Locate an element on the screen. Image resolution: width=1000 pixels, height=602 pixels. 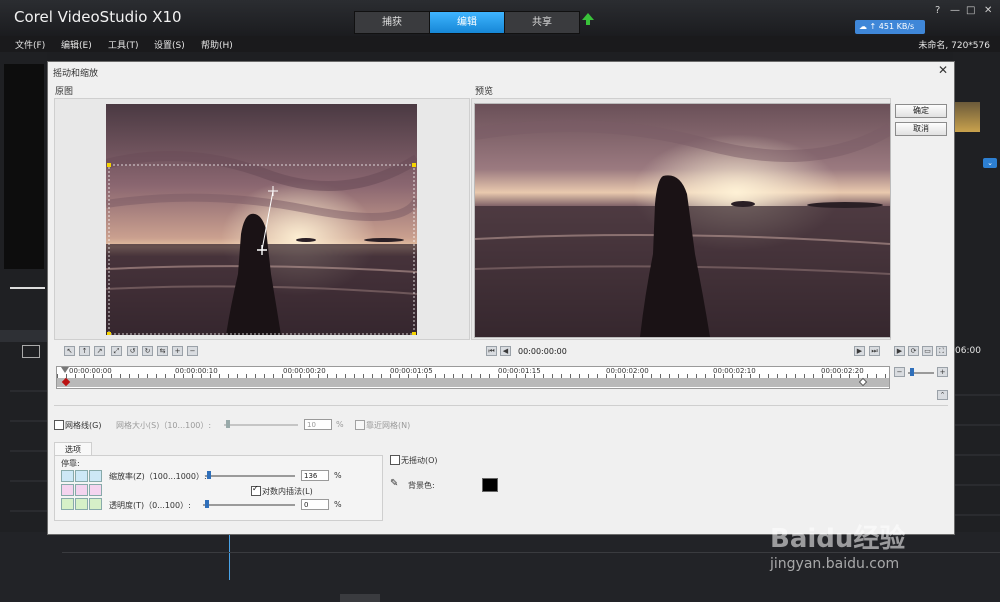
tab-share: 共享 is located at coordinates (542, 22).